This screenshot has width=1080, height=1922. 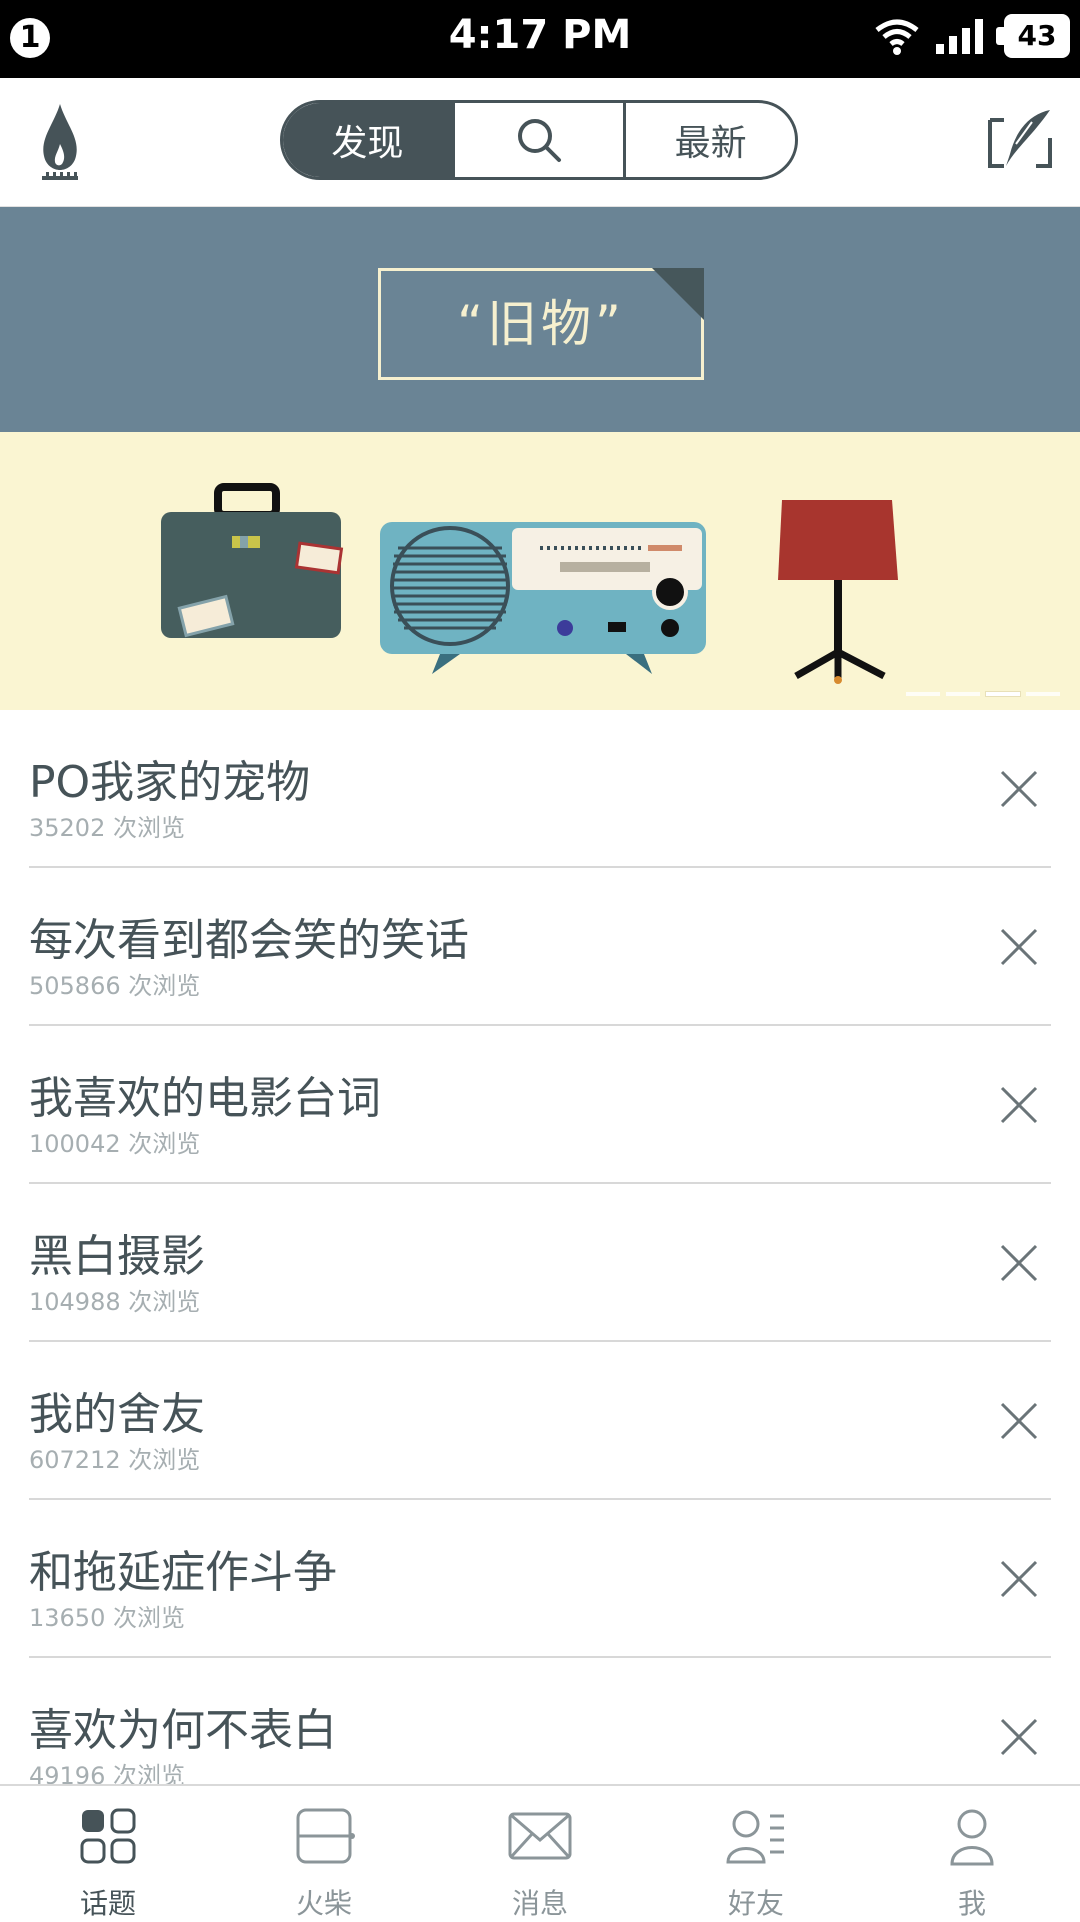 I want to click on topic-title: 每次看到都会笑的笑话, so click(x=249, y=940).